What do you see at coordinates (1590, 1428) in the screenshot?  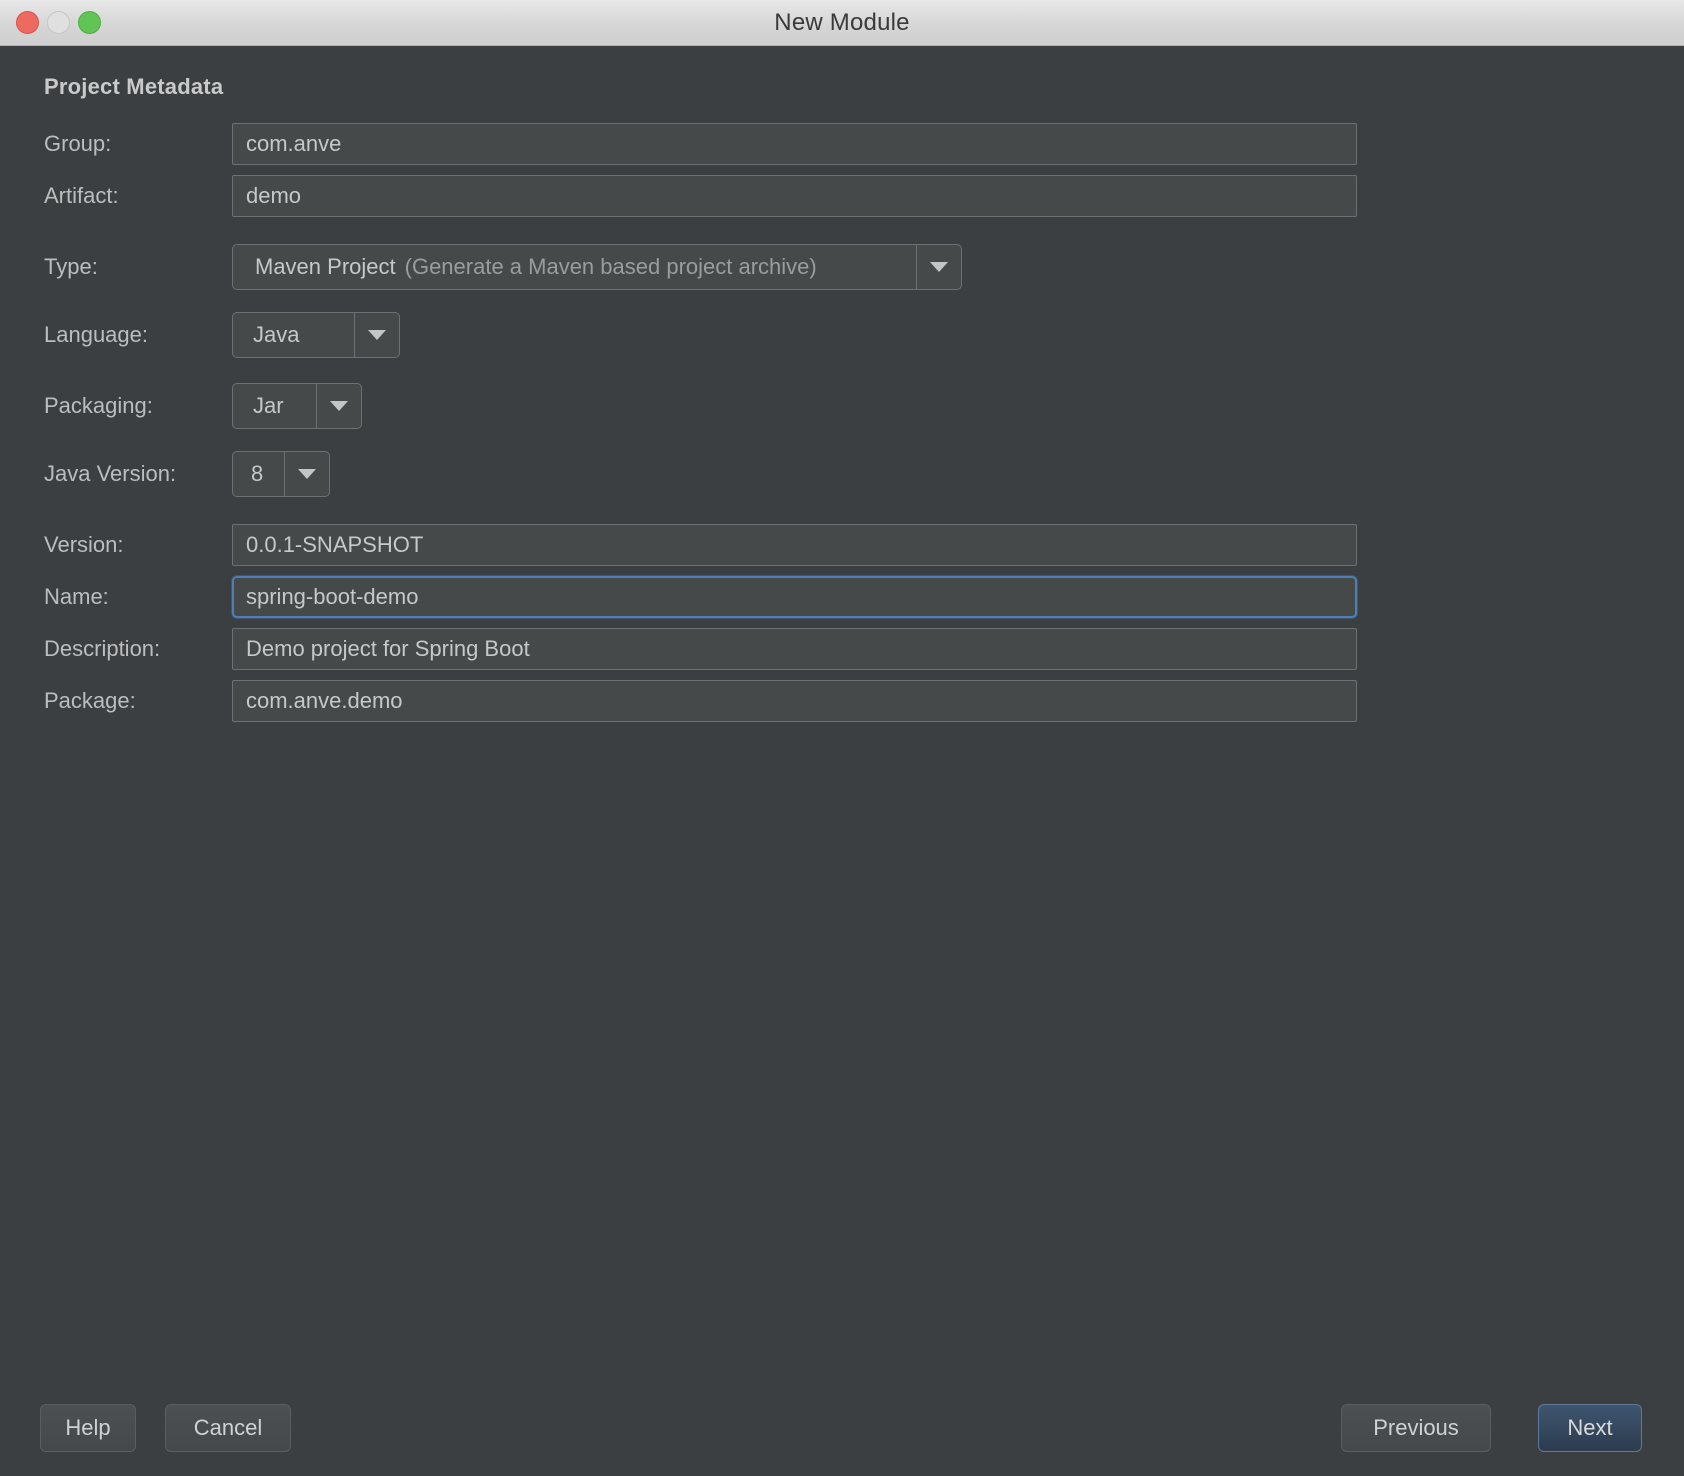 I see `next-button: Next` at bounding box center [1590, 1428].